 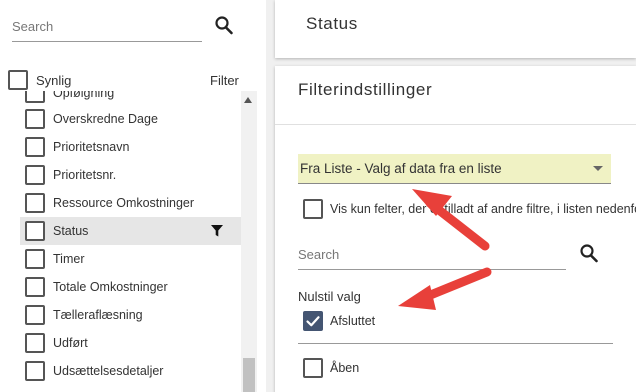 I want to click on visible-only-checkbox, so click(x=313, y=209).